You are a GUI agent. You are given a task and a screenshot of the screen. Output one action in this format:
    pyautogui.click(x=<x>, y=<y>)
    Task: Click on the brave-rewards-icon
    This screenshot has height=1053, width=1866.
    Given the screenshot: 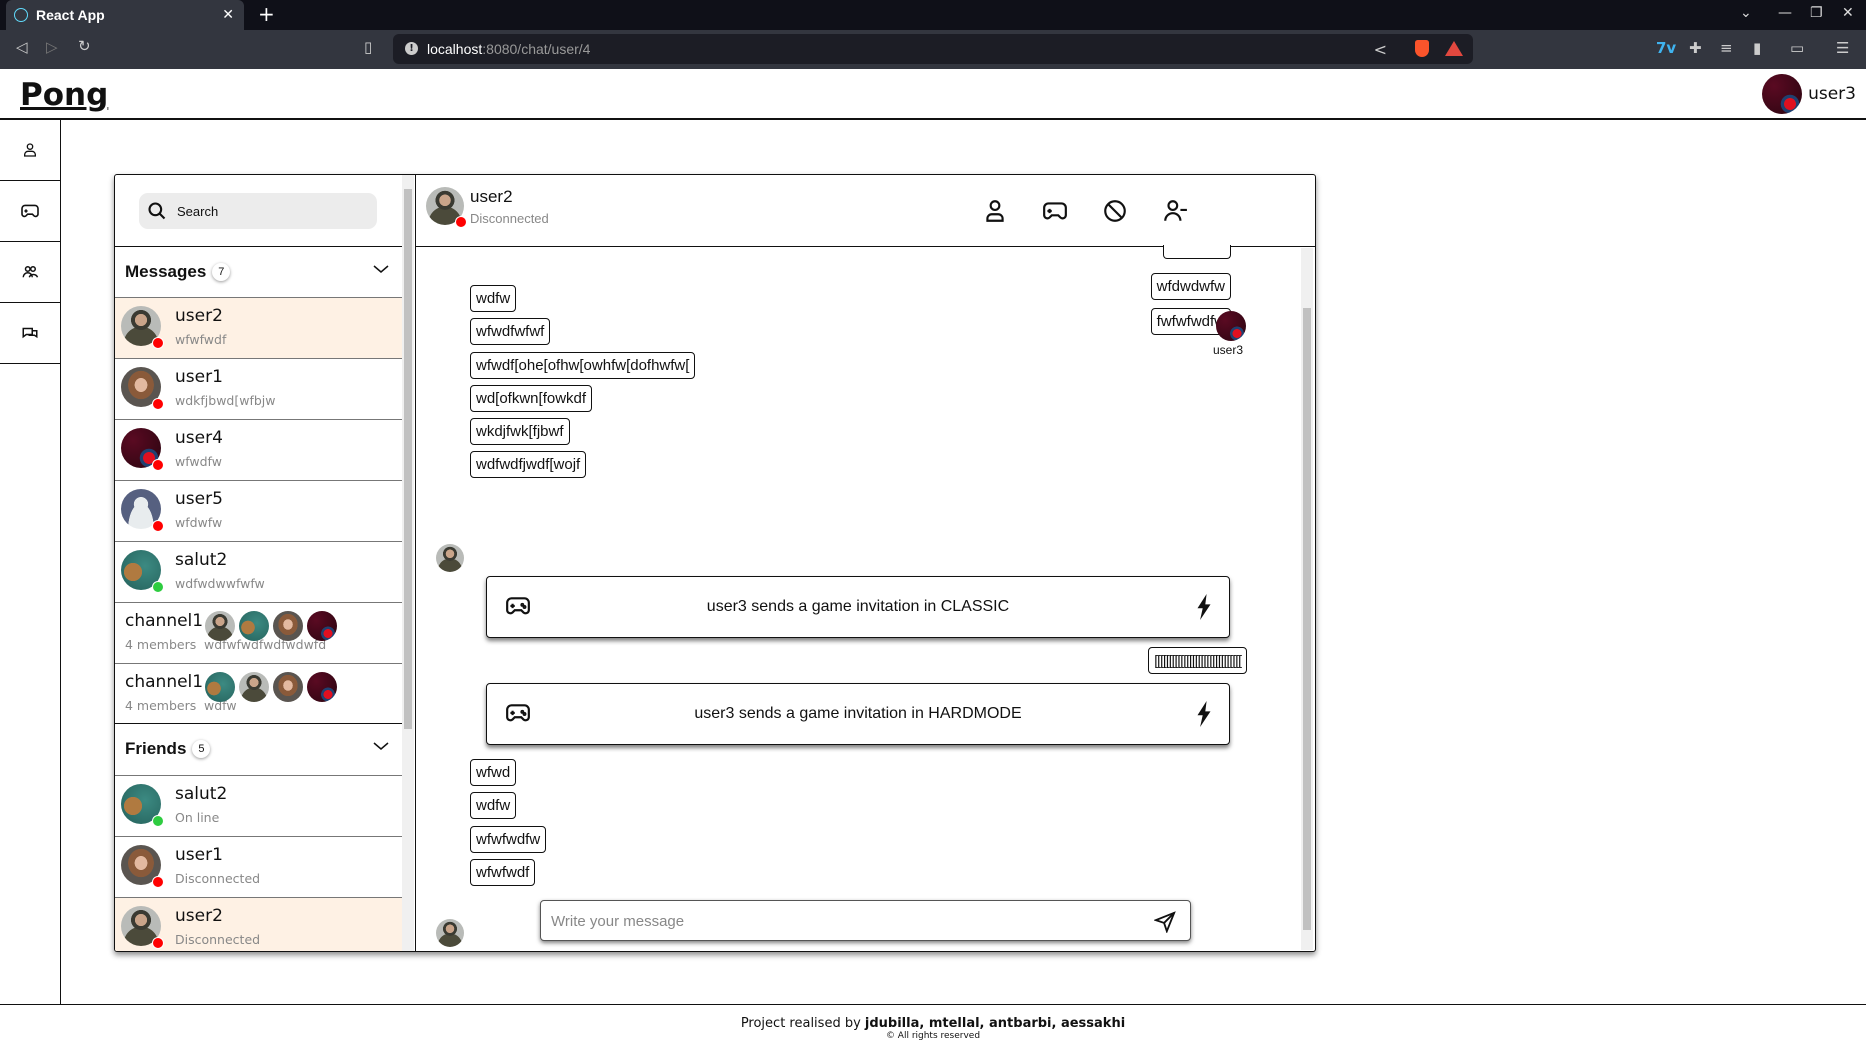 What is the action you would take?
    pyautogui.click(x=1454, y=48)
    